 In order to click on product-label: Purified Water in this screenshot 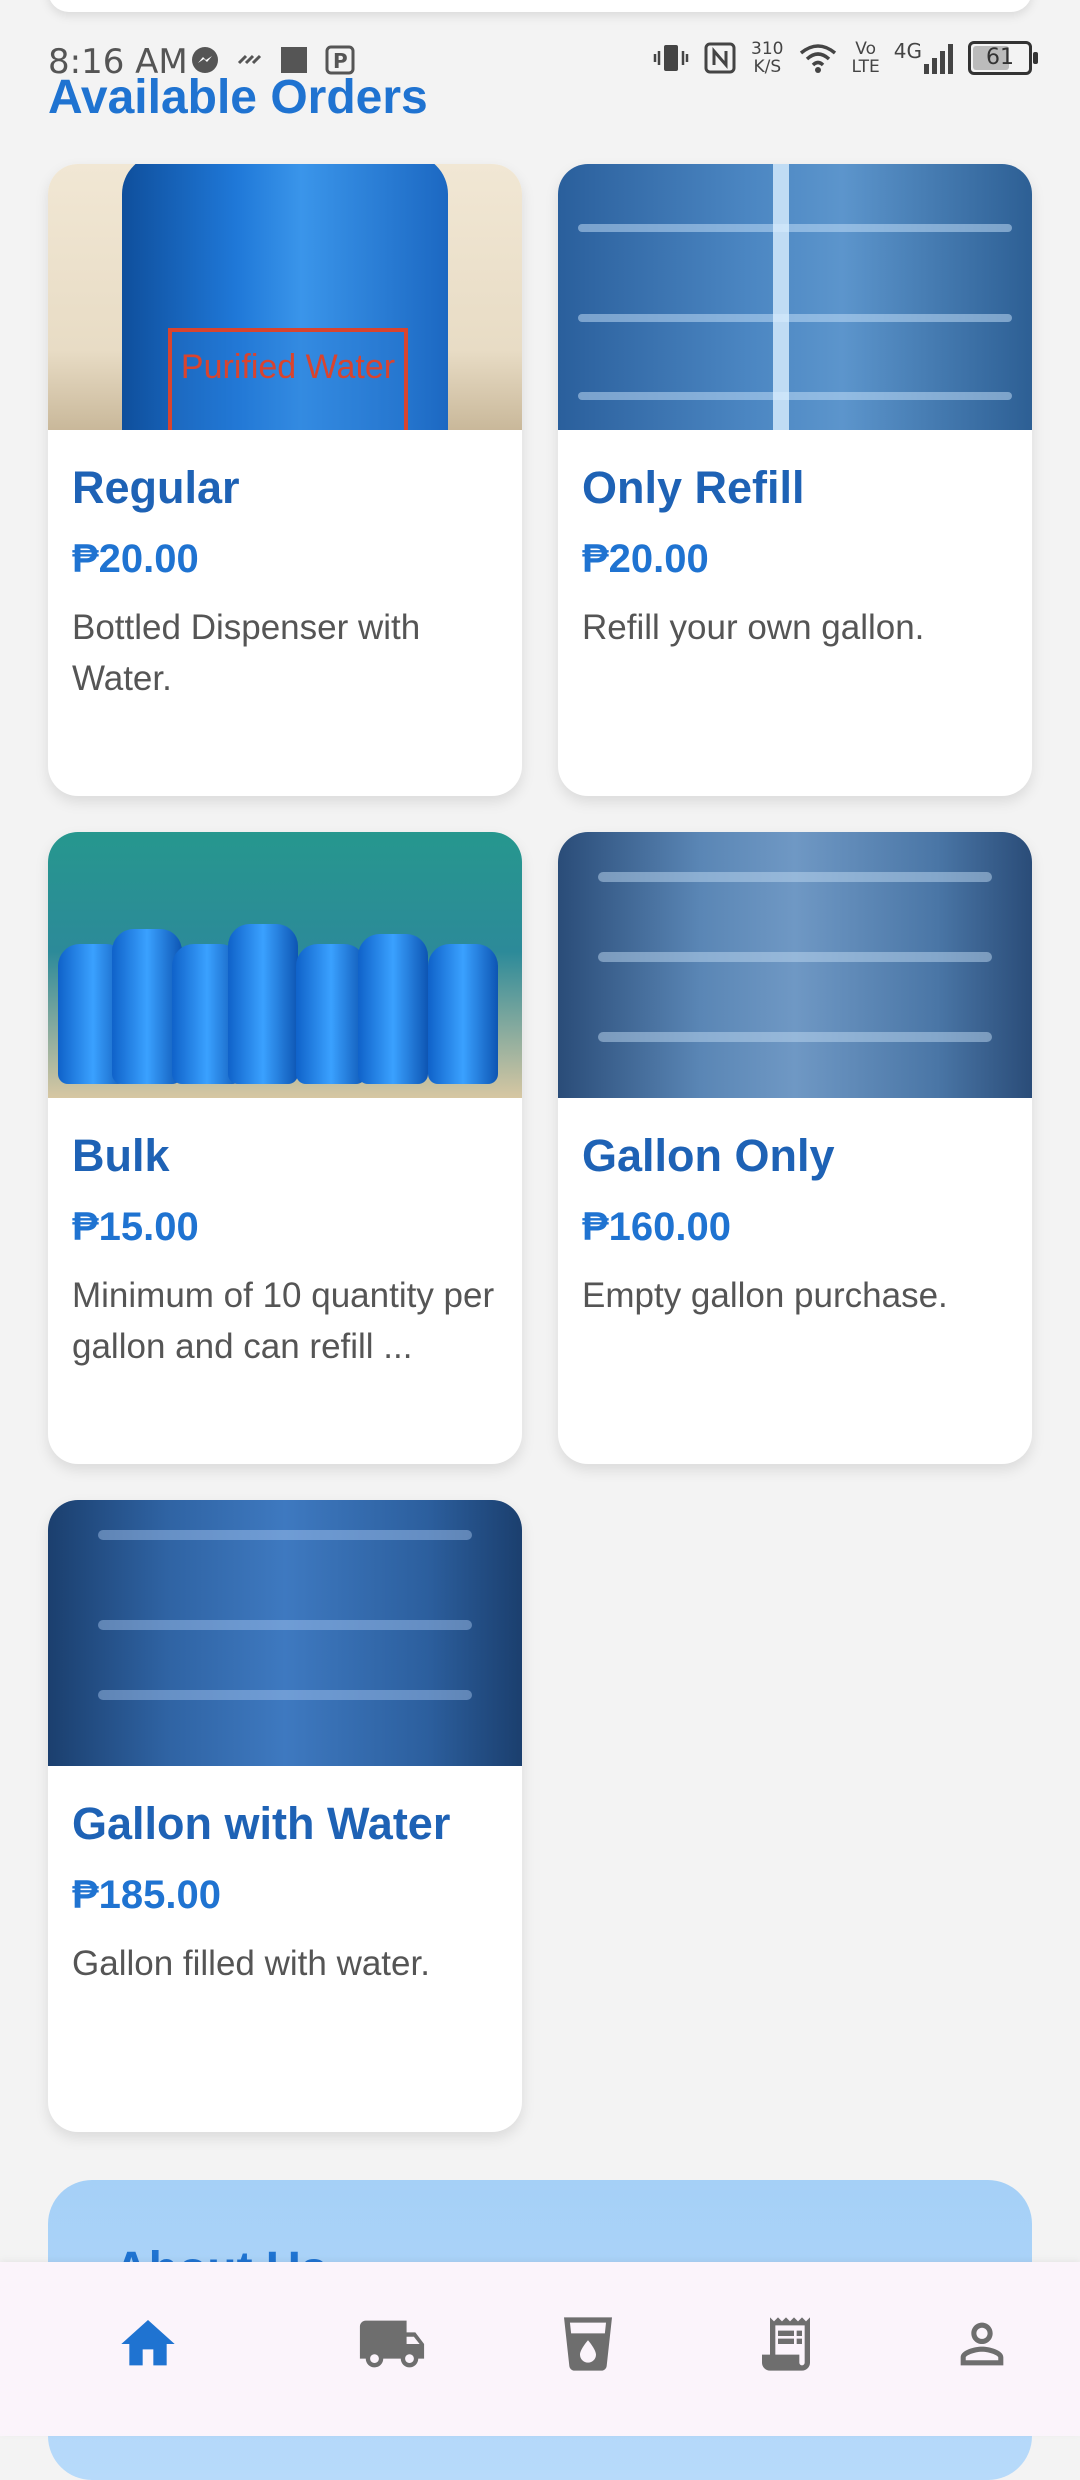, I will do `click(288, 379)`.